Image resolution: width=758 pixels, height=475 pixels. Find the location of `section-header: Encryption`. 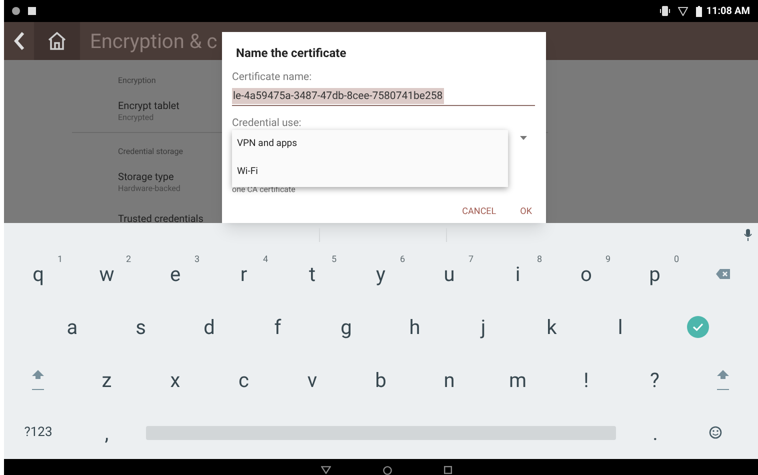

section-header: Encryption is located at coordinates (137, 81).